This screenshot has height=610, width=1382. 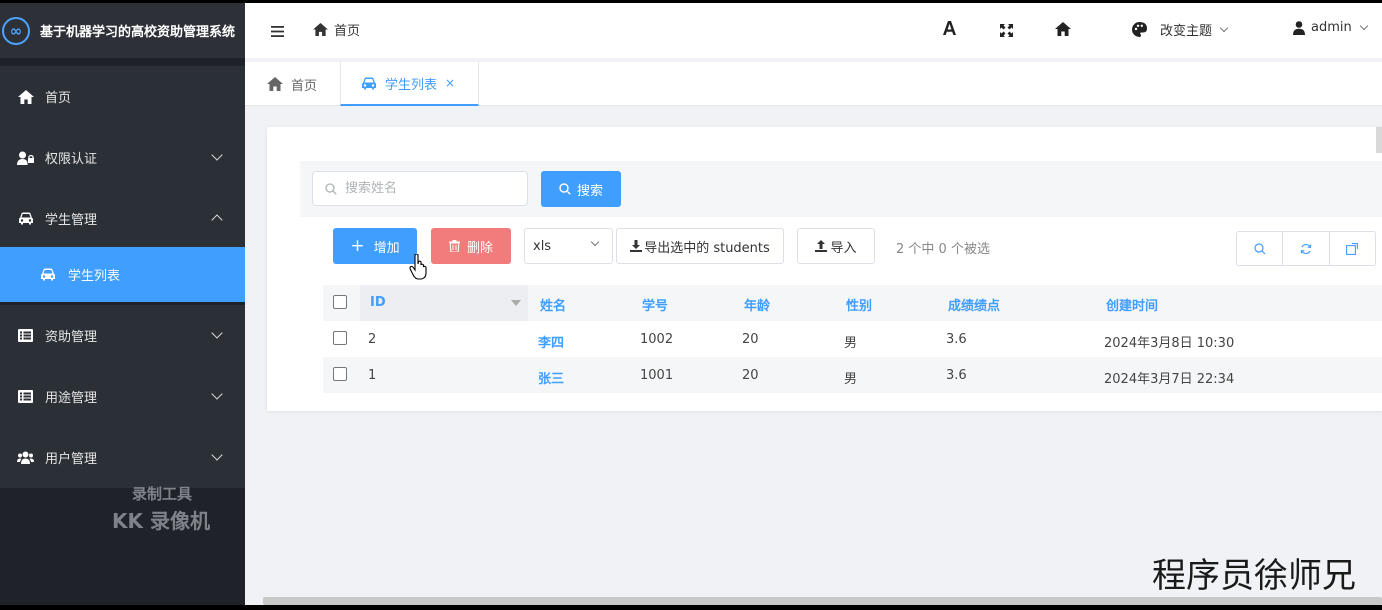 I want to click on export-format-value: xls, so click(x=542, y=246).